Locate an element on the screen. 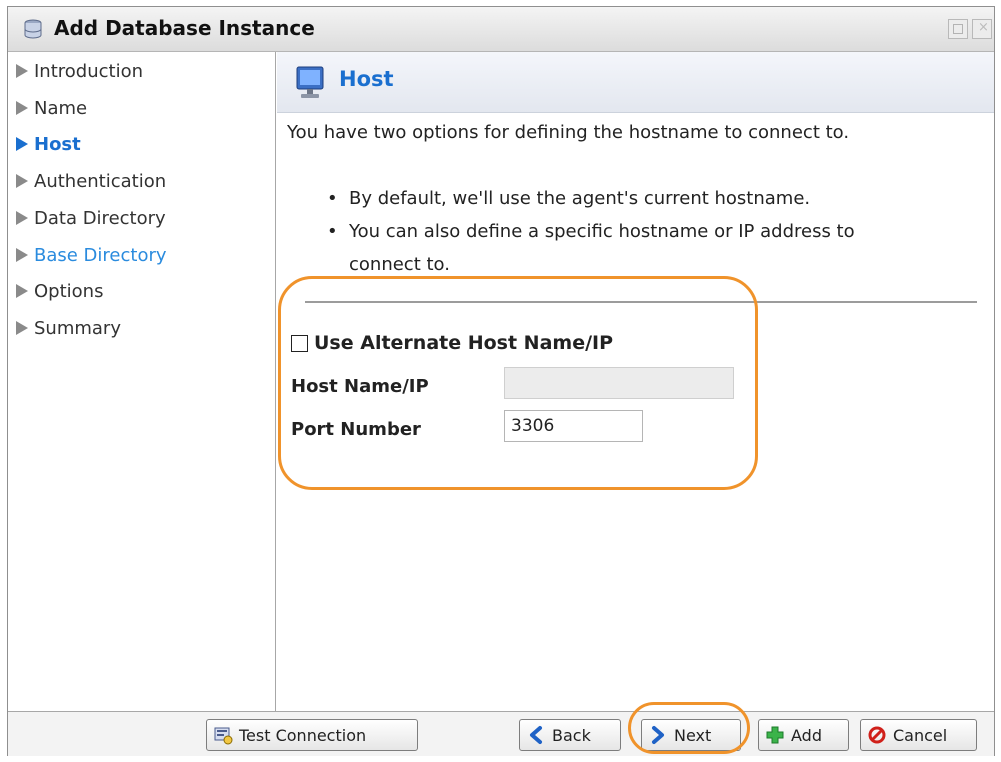 The width and height of the screenshot is (1001, 762). cancel-icon is located at coordinates (877, 735).